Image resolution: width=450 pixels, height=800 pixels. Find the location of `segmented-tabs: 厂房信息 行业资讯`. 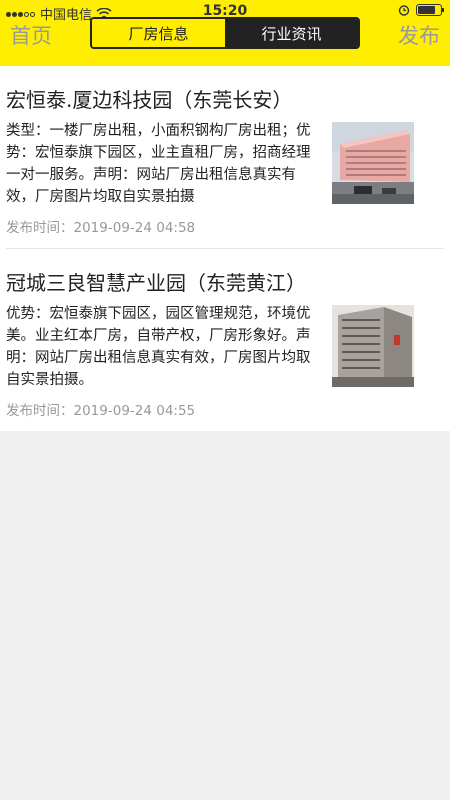

segmented-tabs: 厂房信息 行业资讯 is located at coordinates (225, 33).